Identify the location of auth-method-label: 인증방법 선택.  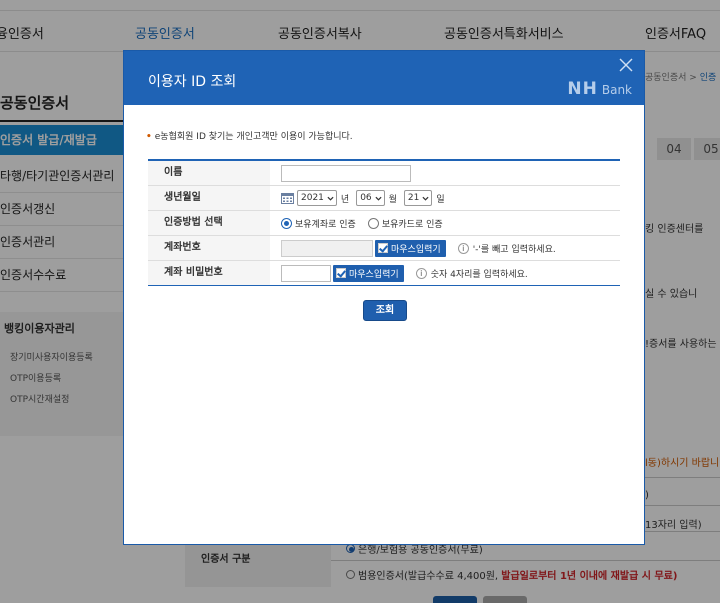
(209, 223).